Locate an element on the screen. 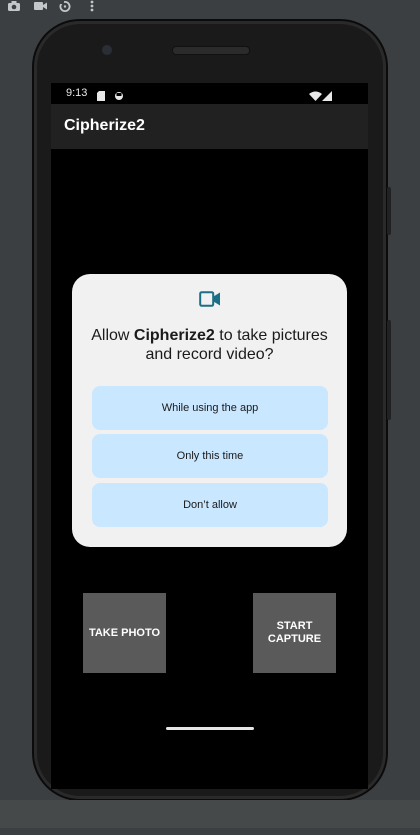 Image resolution: width=420 pixels, height=835 pixels. allow-once-button: Only this time is located at coordinates (210, 456).